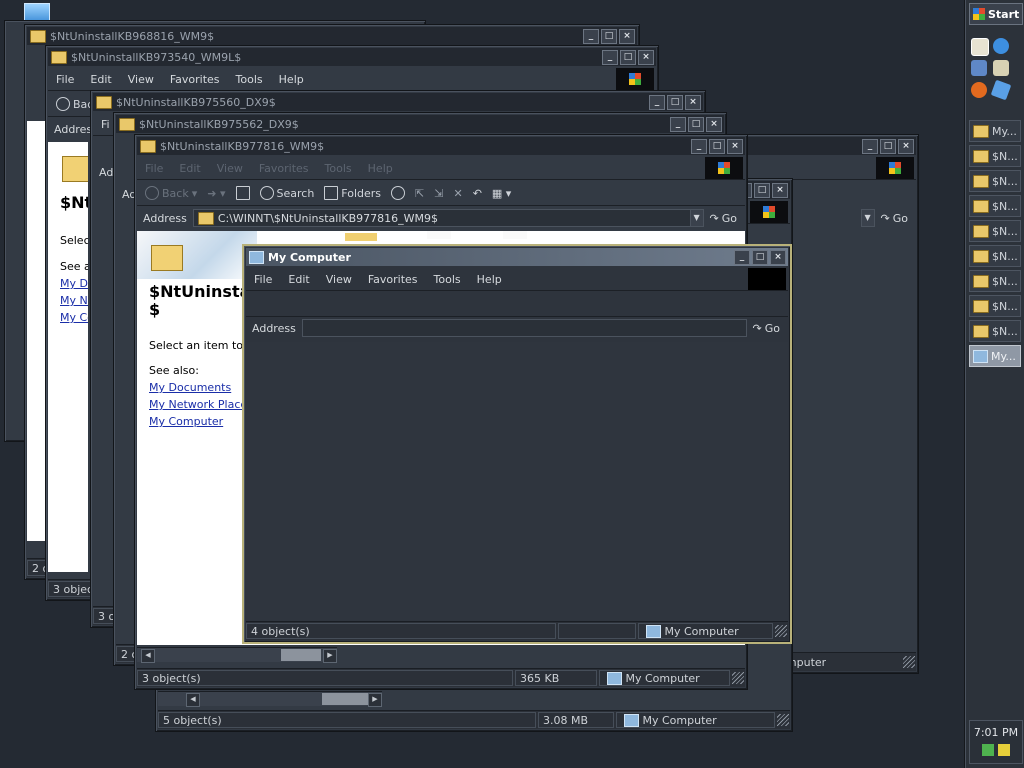  I want to click on document-file-icon, so click(439, 235).